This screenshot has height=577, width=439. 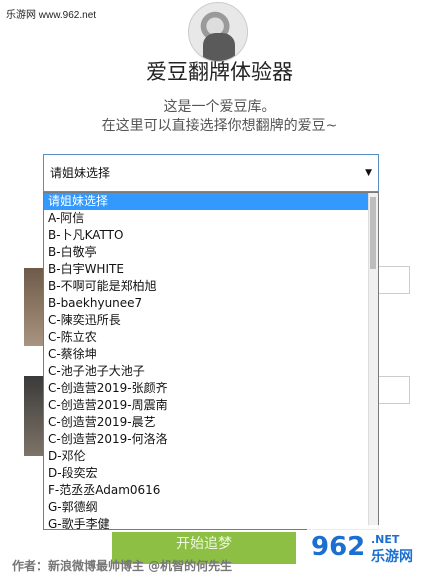 What do you see at coordinates (211, 173) in the screenshot?
I see `idol-select: 请姐妹选择 ▼` at bounding box center [211, 173].